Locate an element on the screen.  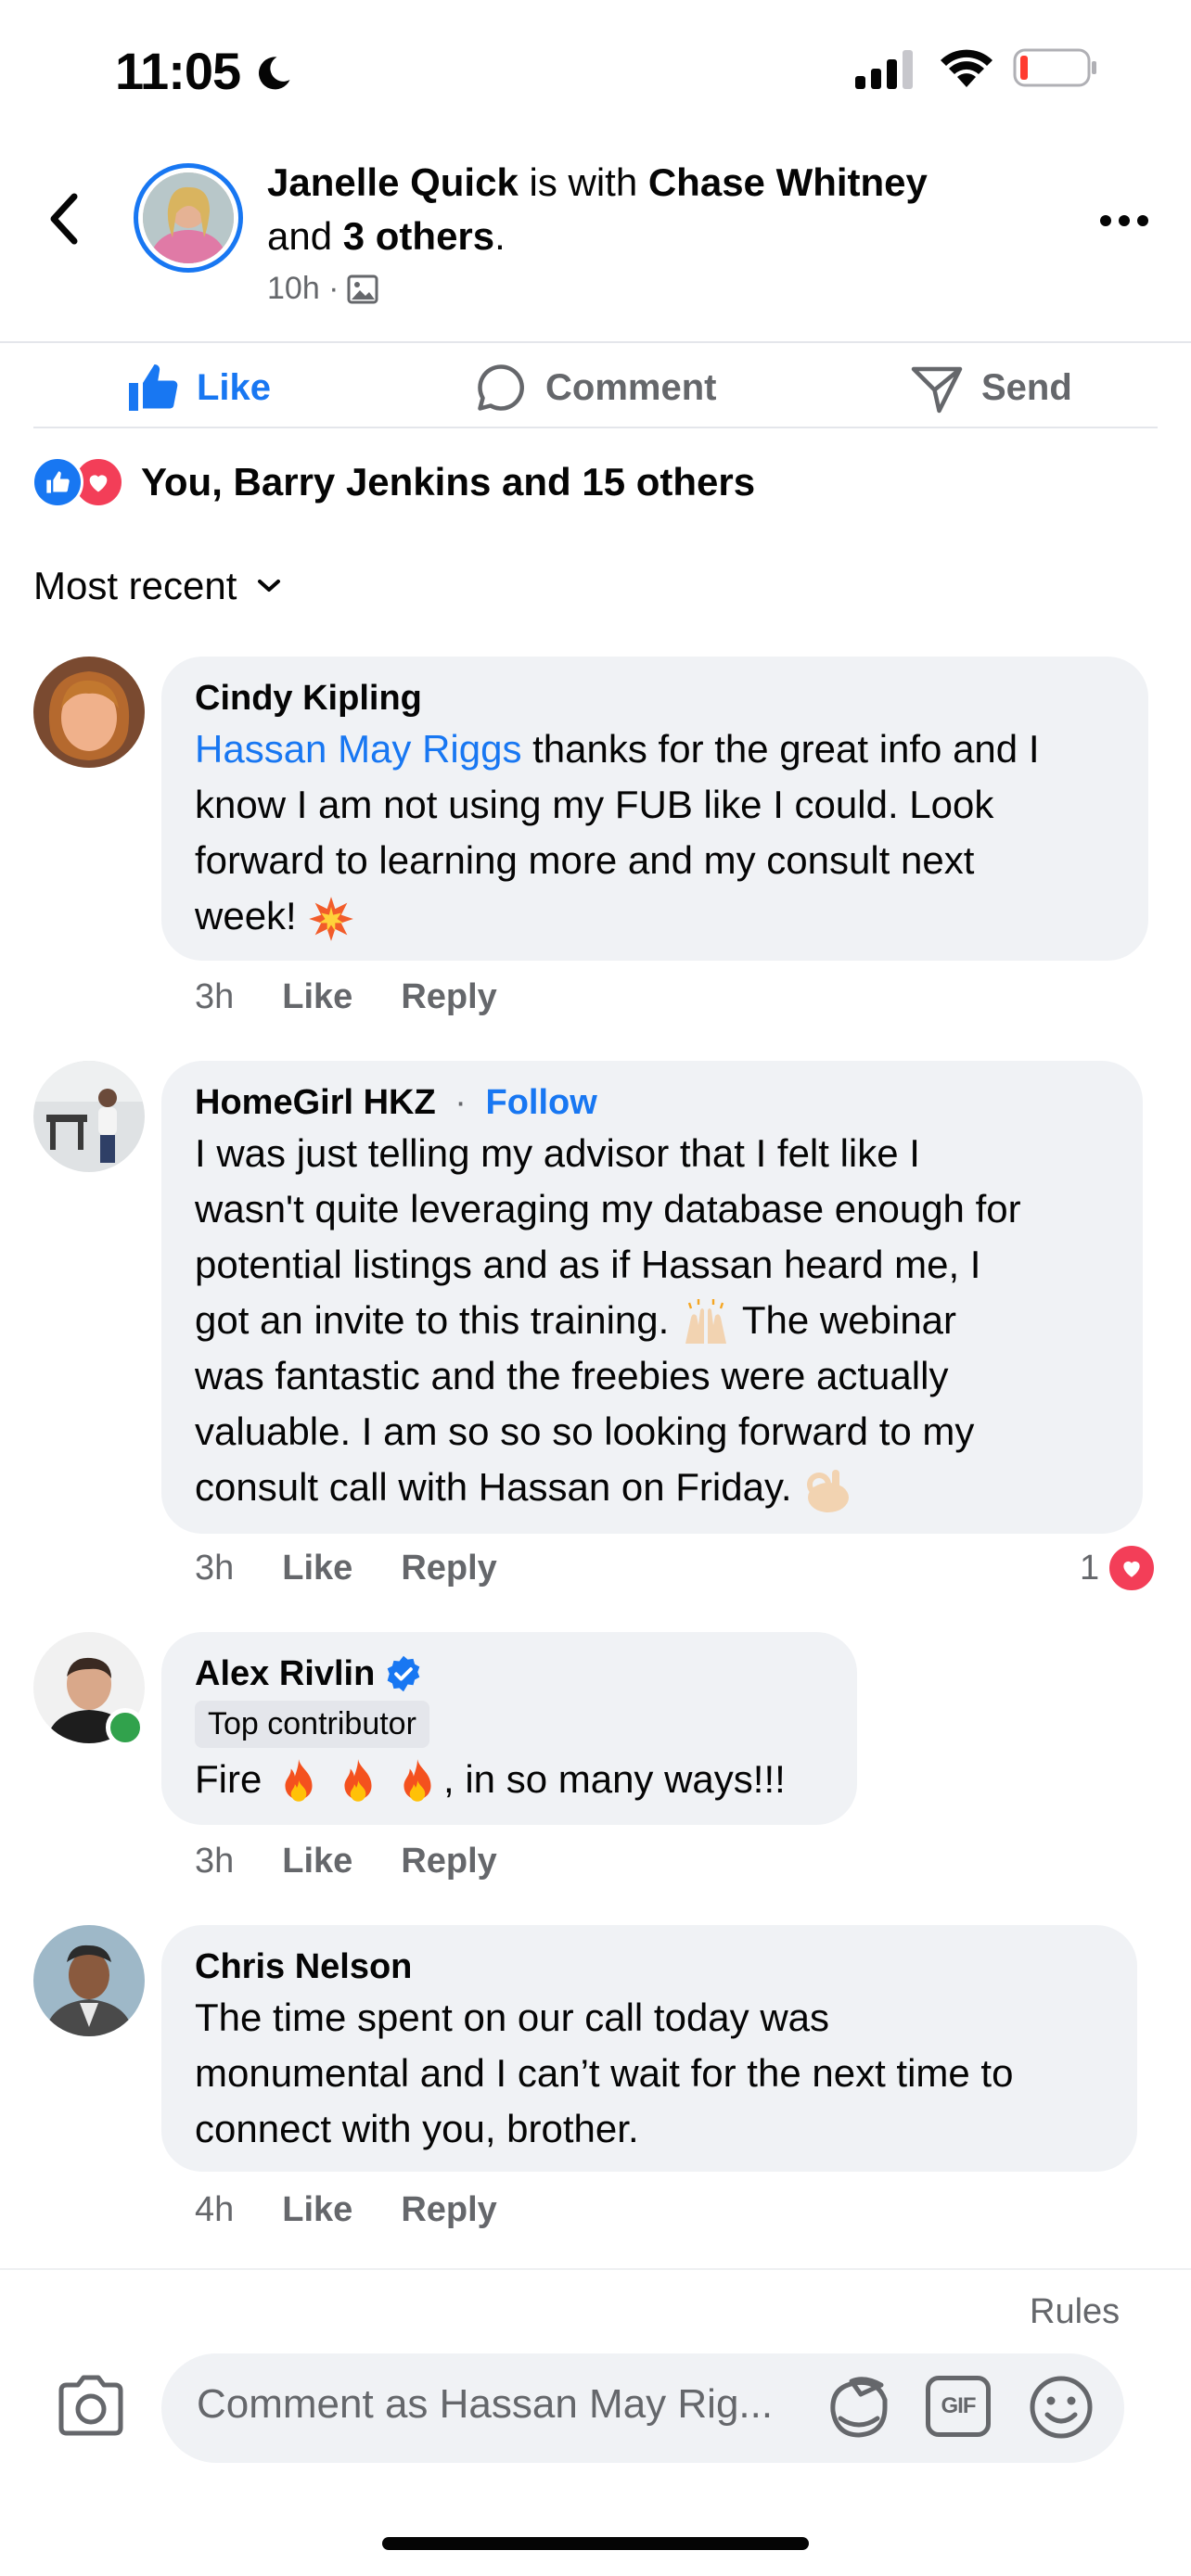
comment-text-line: The webinar is located at coordinates (844, 1320).